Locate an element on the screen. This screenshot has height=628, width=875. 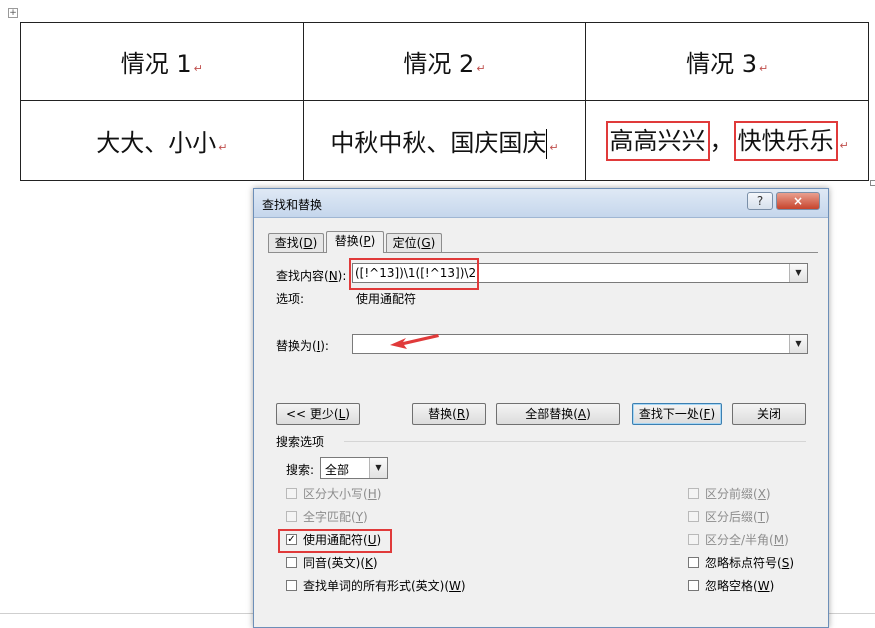
less-button: << 更少(L) is located at coordinates (318, 414).